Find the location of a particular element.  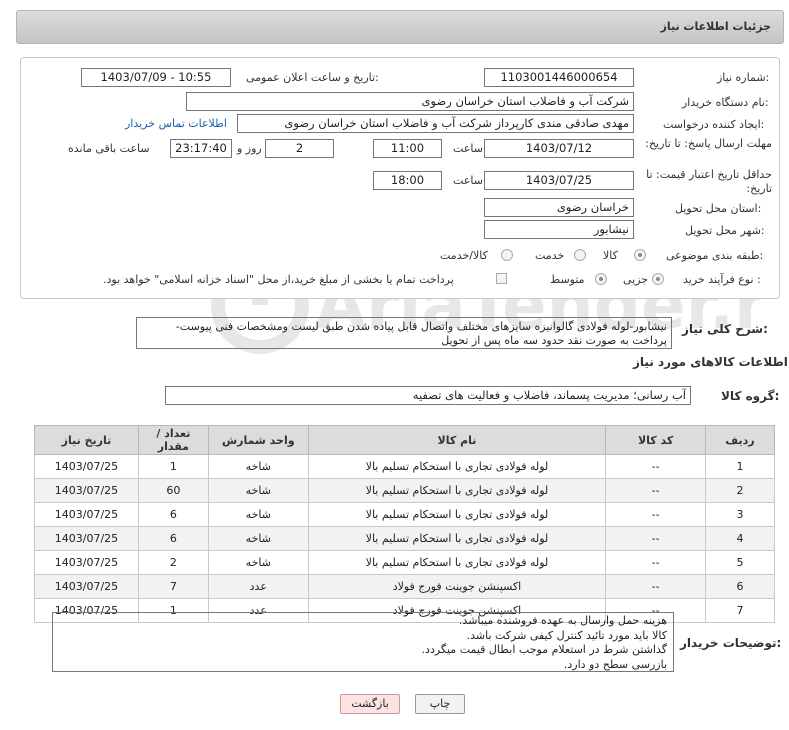

treasury-payment-checkbox is located at coordinates (501, 278).